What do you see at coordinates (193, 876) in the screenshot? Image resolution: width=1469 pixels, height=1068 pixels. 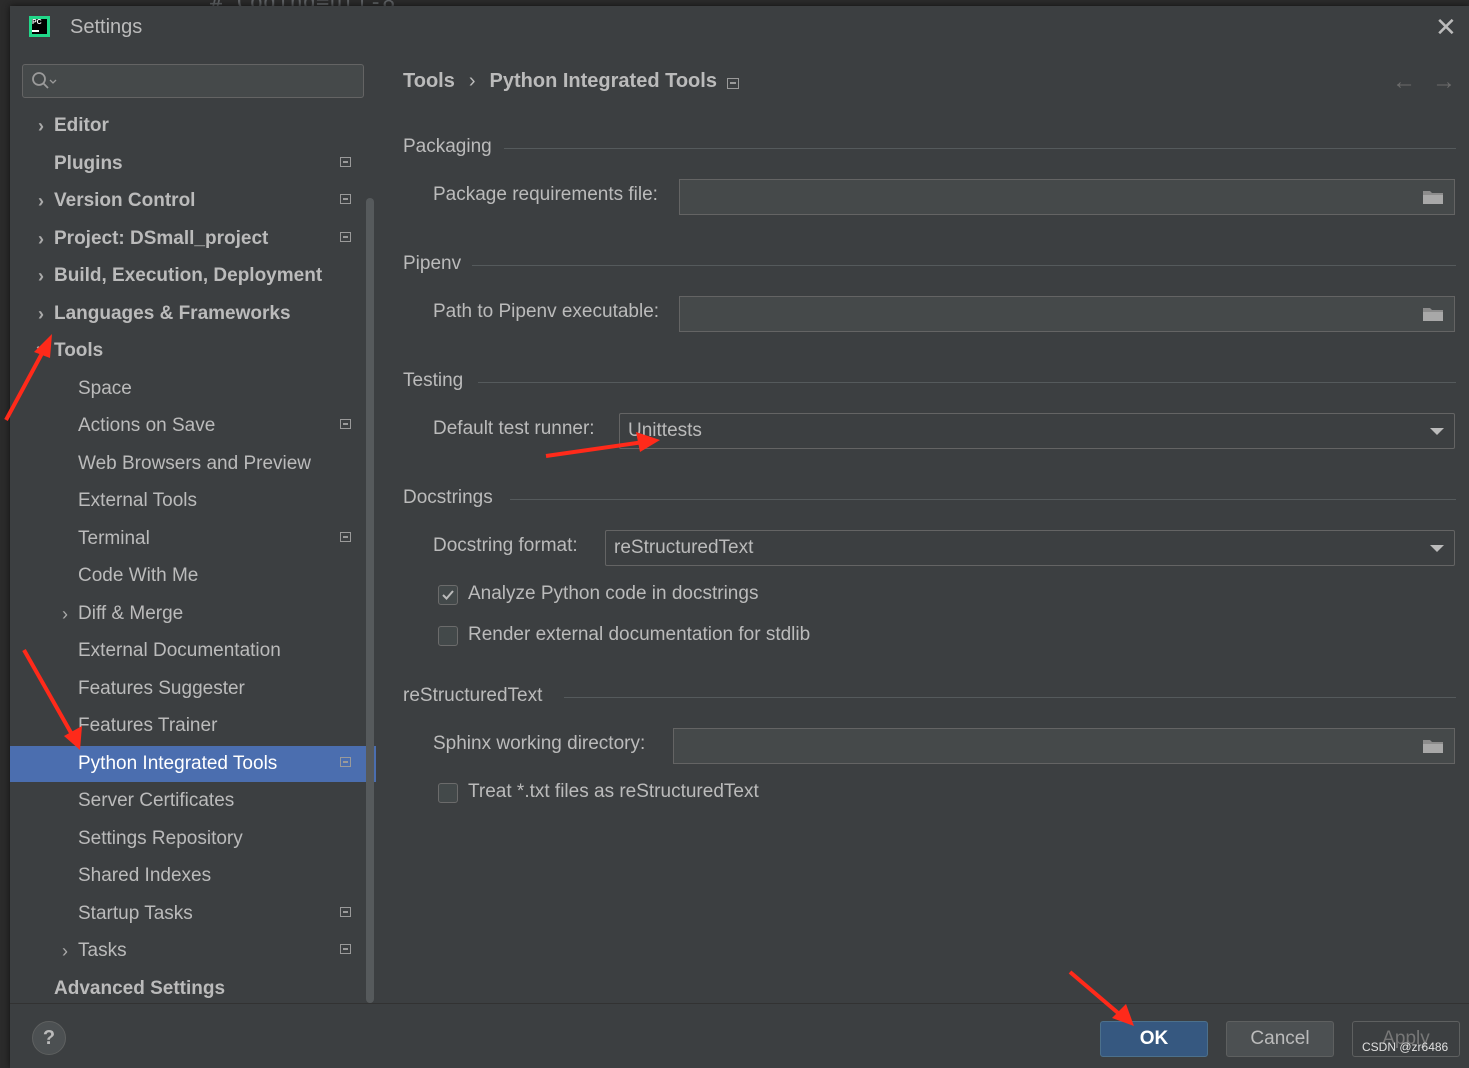 I see `sidebar-item: Shared Indexes` at bounding box center [193, 876].